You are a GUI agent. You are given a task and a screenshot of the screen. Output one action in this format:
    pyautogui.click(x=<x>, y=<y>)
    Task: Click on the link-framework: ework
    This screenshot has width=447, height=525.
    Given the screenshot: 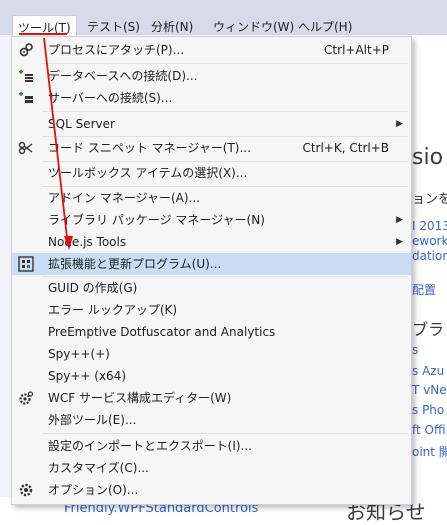 What is the action you would take?
    pyautogui.click(x=429, y=241)
    